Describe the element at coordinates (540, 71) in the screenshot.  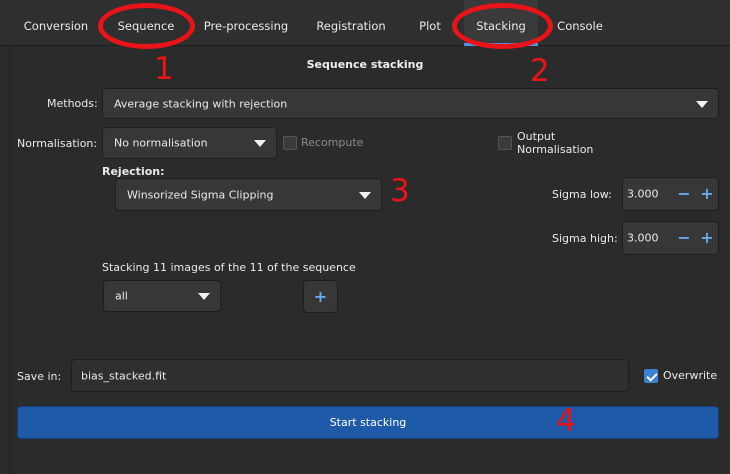
I see `annotation-number: 2` at that location.